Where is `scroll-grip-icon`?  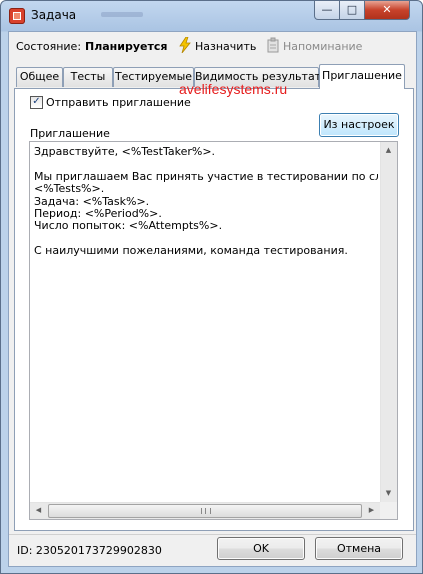
scroll-grip-icon is located at coordinates (206, 511).